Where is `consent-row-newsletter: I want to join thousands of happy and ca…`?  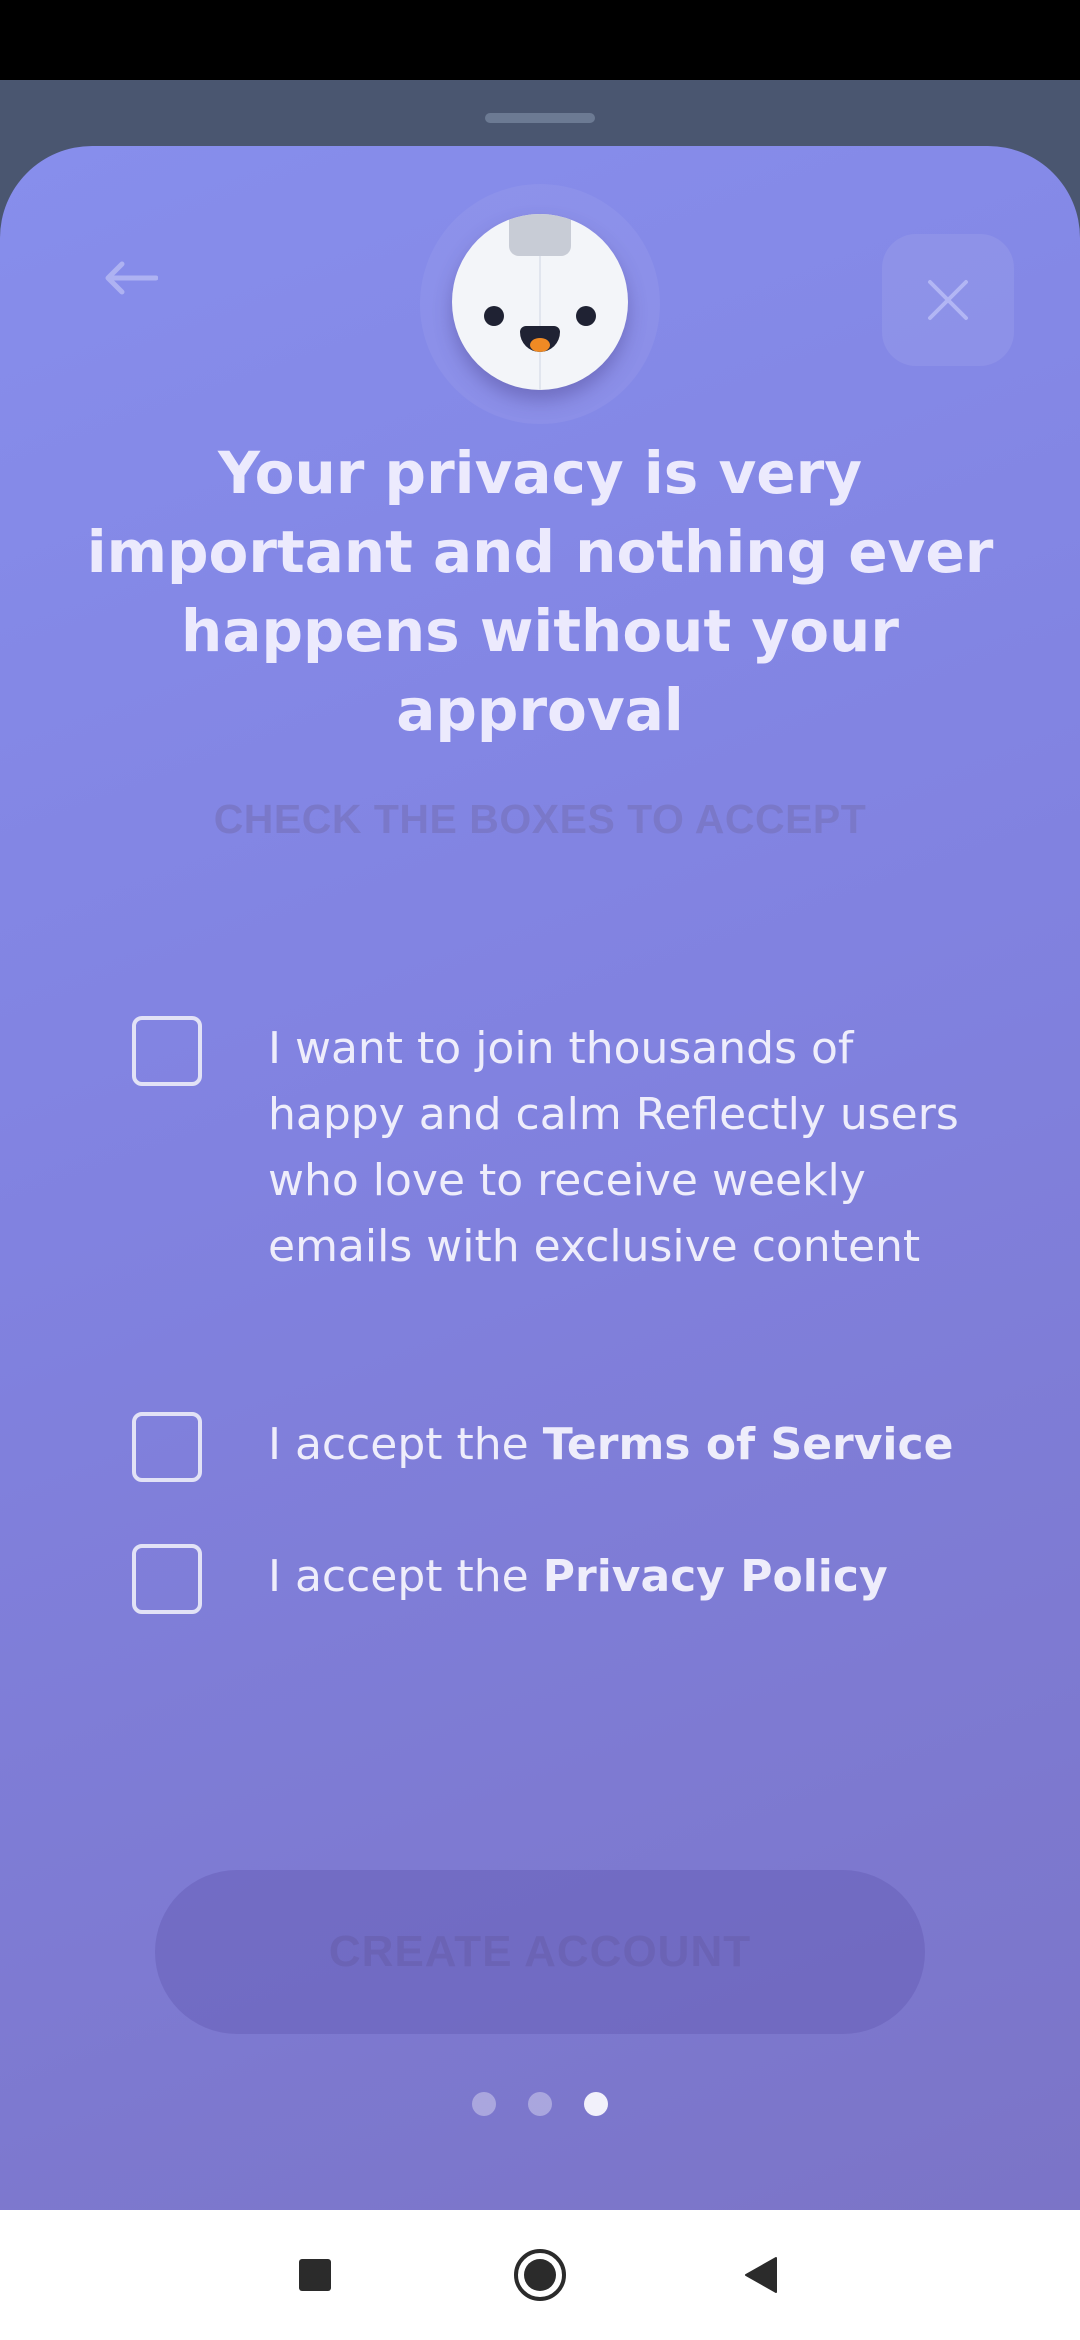 consent-row-newsletter: I want to join thousands of happy and ca… is located at coordinates (562, 1148).